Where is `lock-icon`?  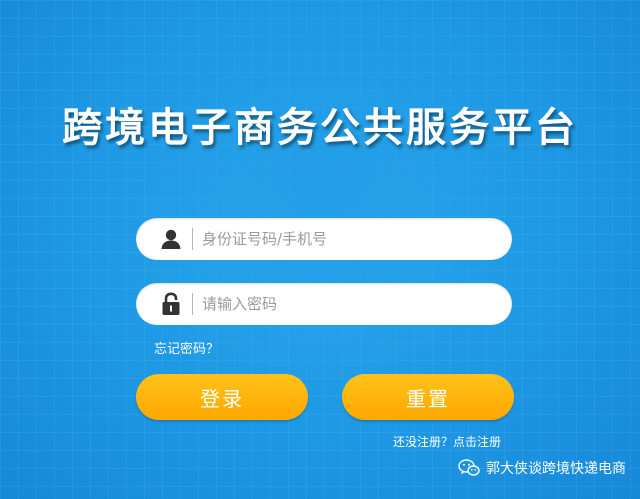
lock-icon is located at coordinates (171, 304).